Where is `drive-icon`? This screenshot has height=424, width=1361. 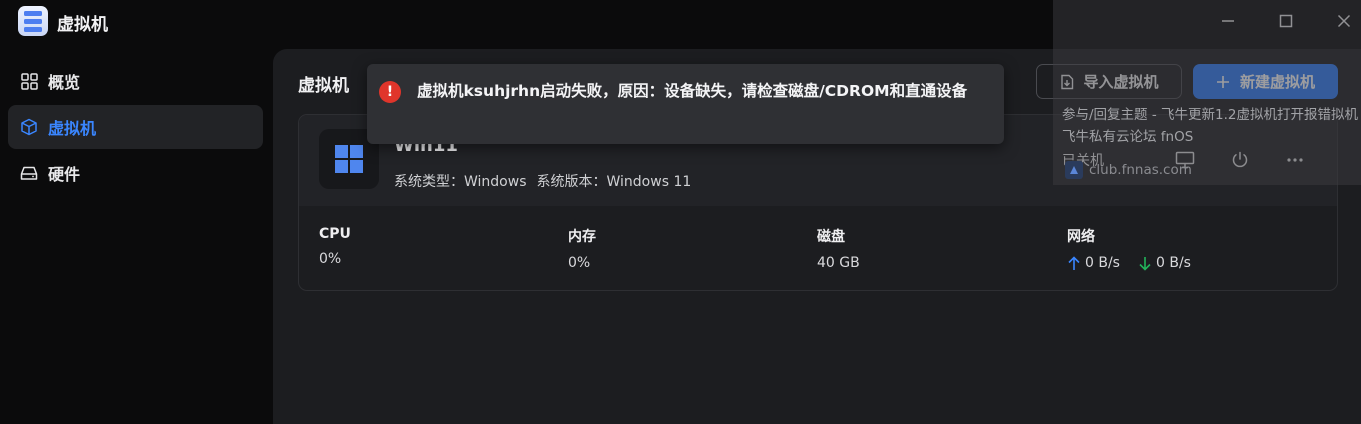 drive-icon is located at coordinates (29, 173).